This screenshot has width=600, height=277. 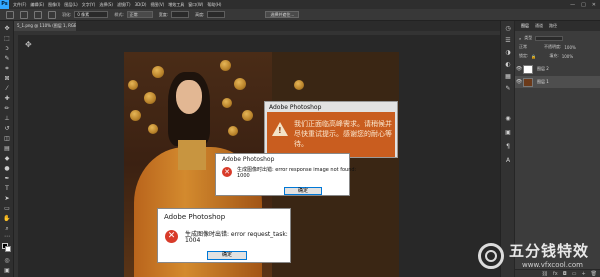 I want to click on menu-window: 窗口(W), so click(x=195, y=5).